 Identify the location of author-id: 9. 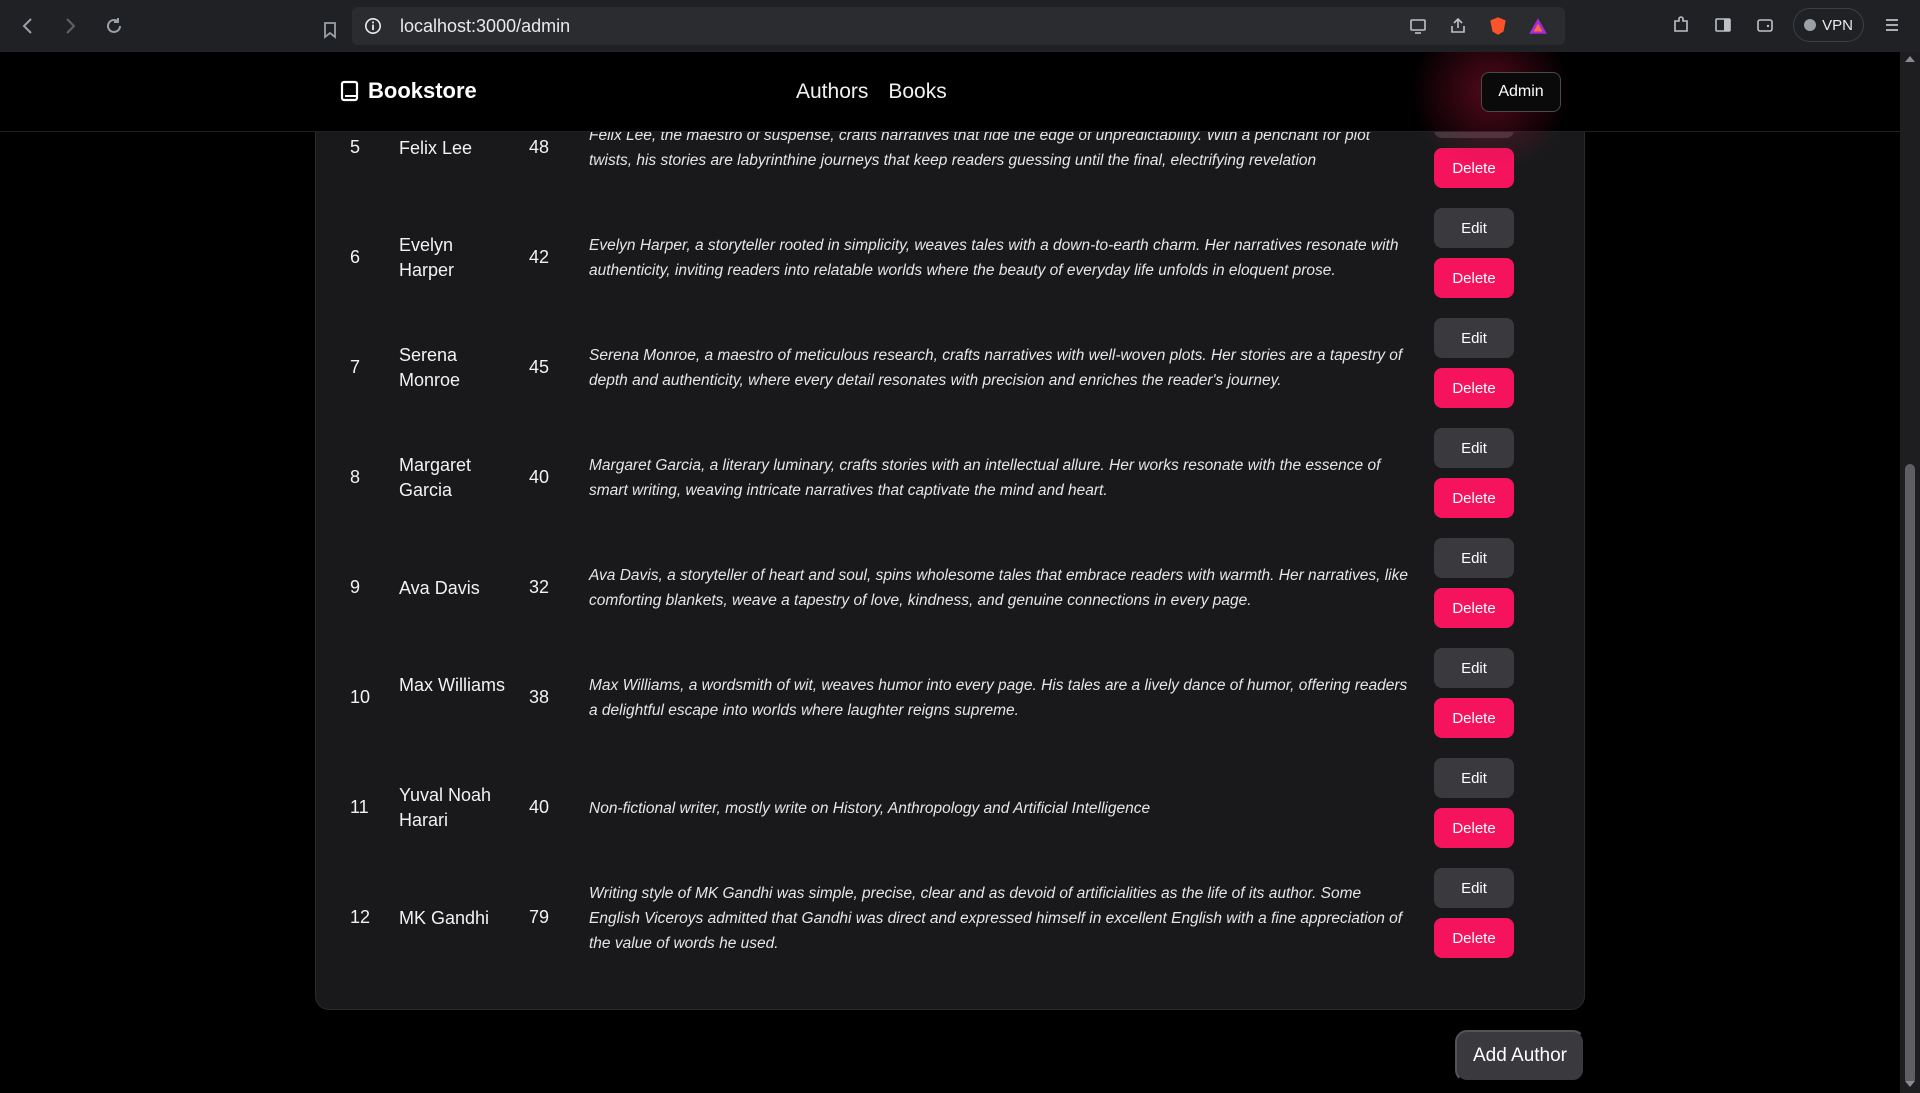
(355, 587).